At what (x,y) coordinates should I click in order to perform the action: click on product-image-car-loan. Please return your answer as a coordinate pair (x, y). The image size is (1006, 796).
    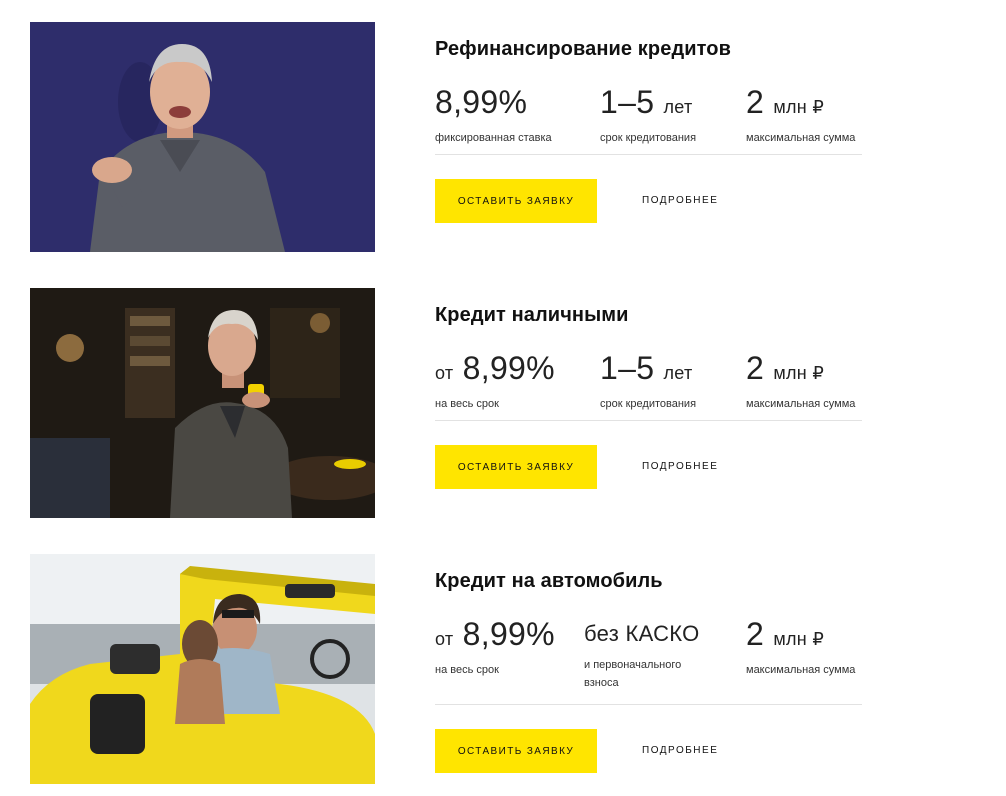
    Looking at the image, I should click on (202, 669).